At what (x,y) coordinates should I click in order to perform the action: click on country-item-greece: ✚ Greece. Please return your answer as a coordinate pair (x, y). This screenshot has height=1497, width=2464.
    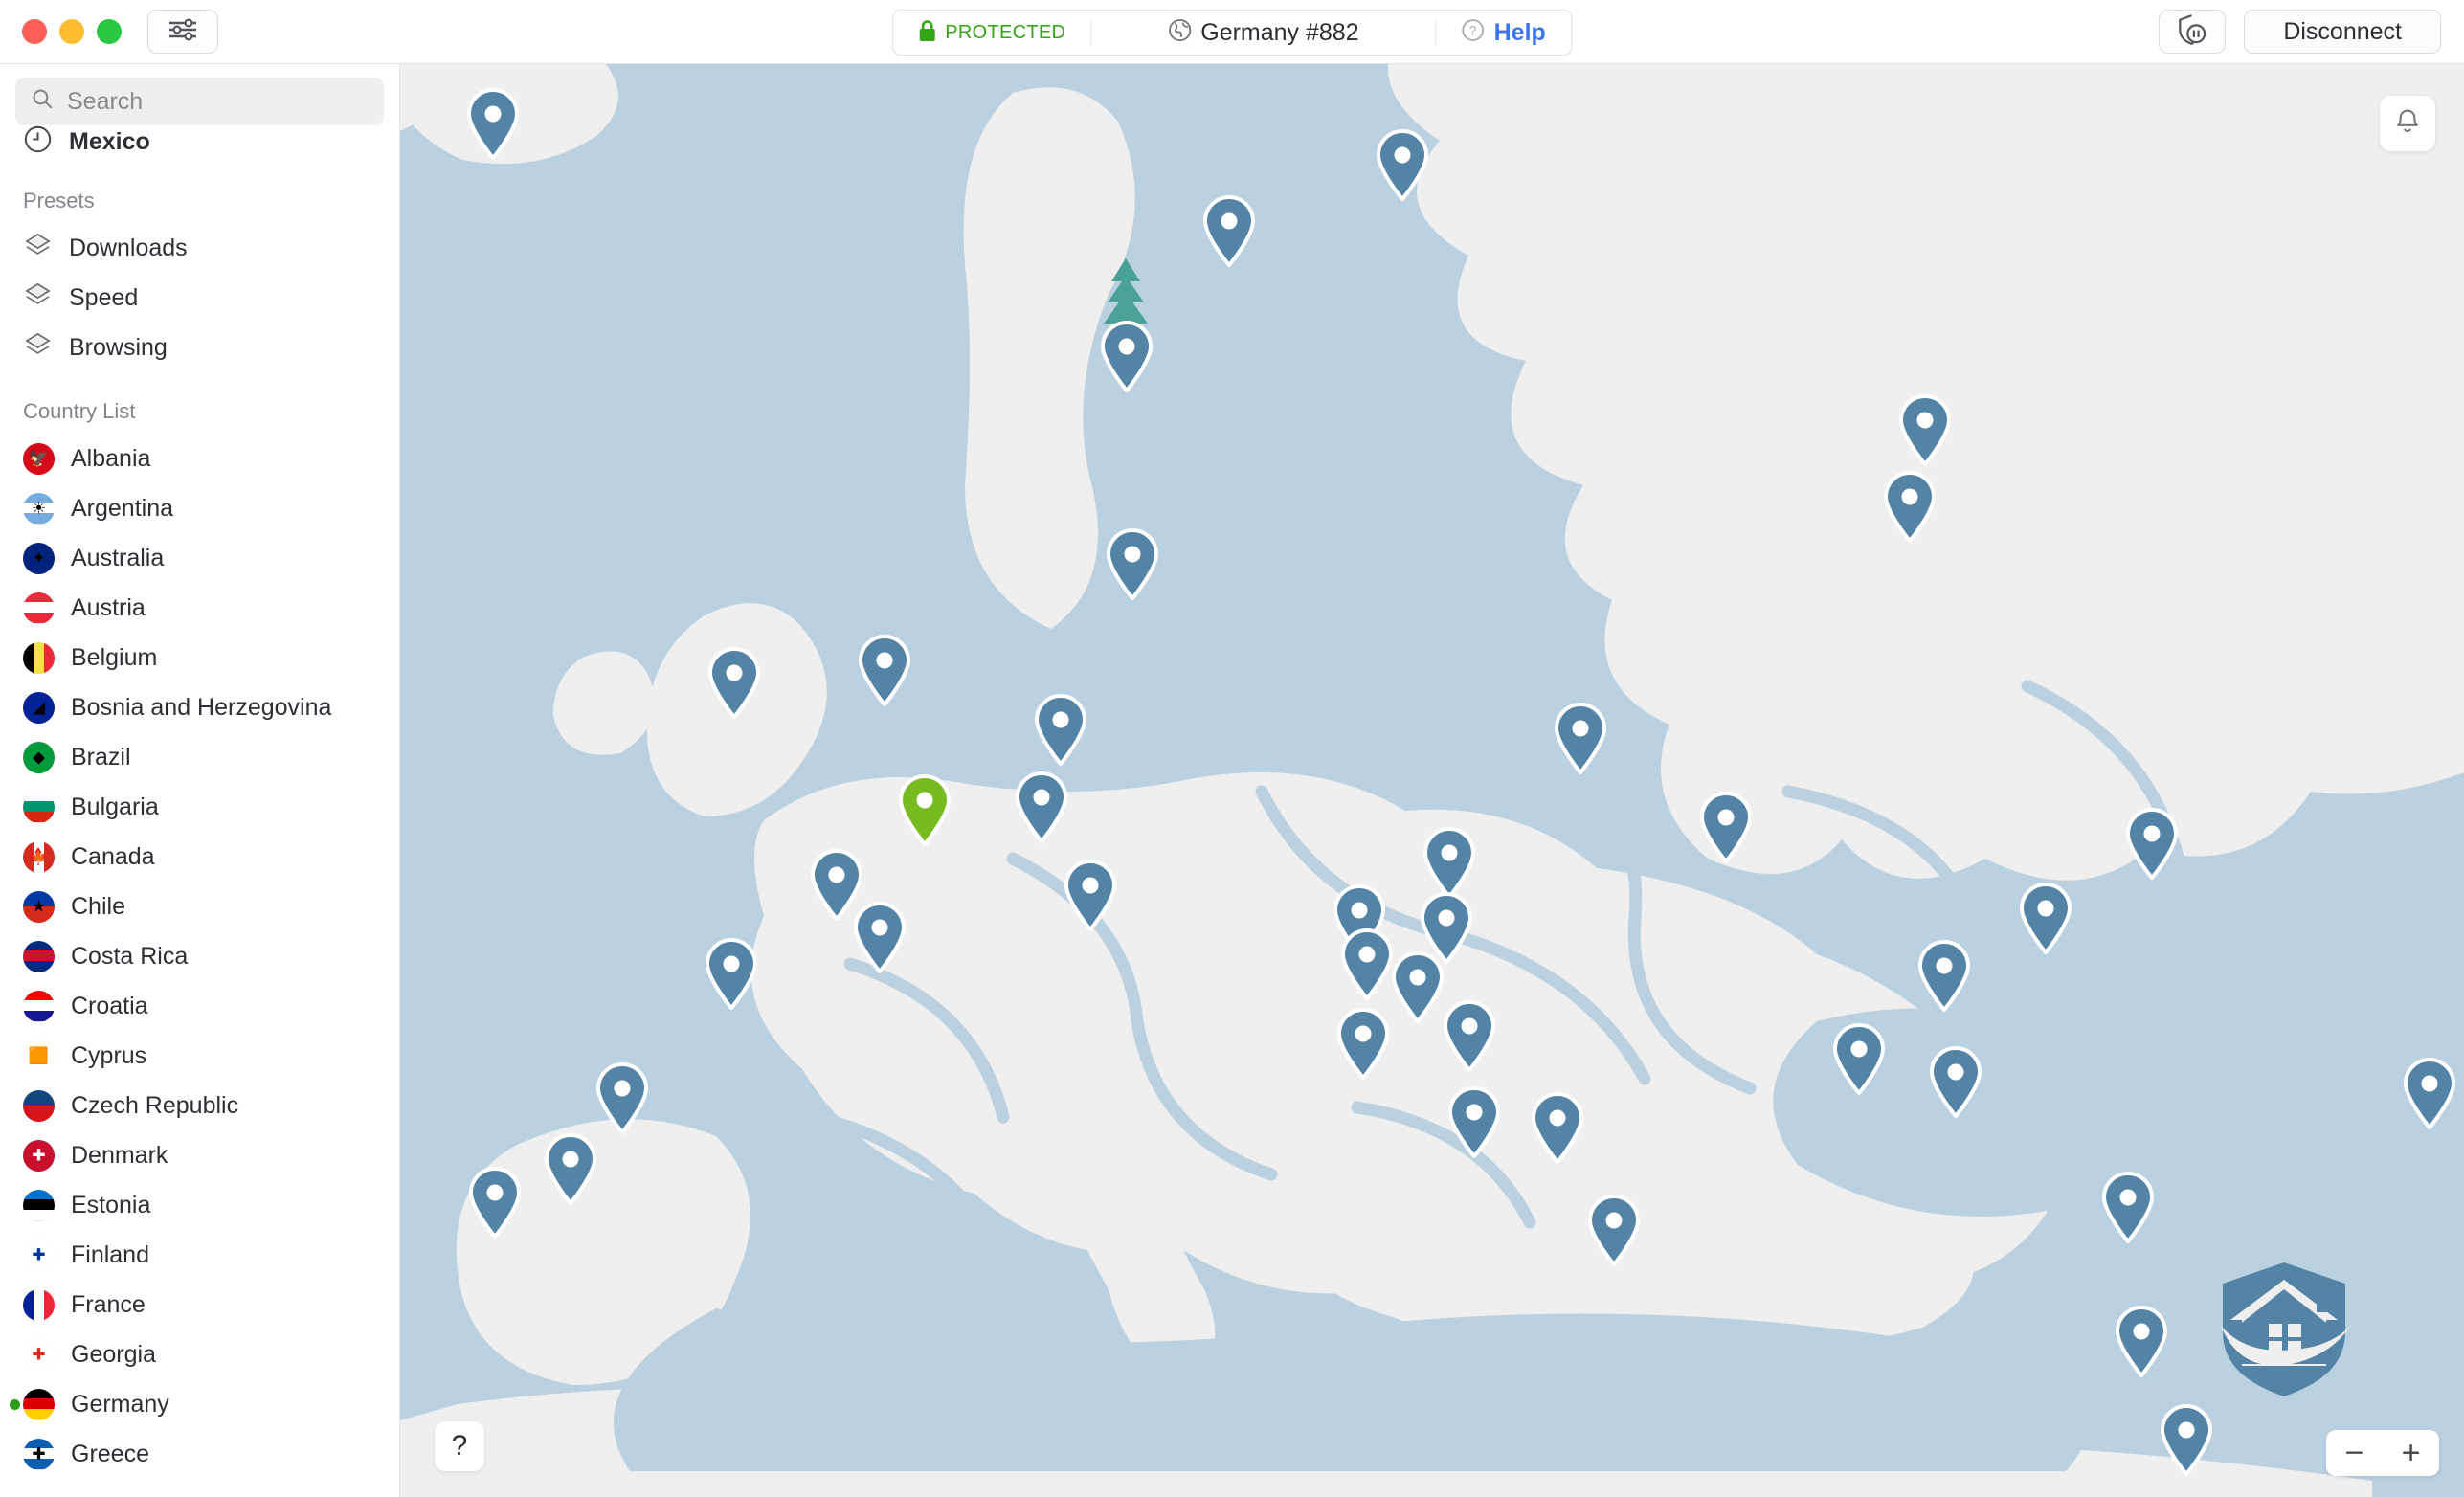
    Looking at the image, I should click on (199, 1454).